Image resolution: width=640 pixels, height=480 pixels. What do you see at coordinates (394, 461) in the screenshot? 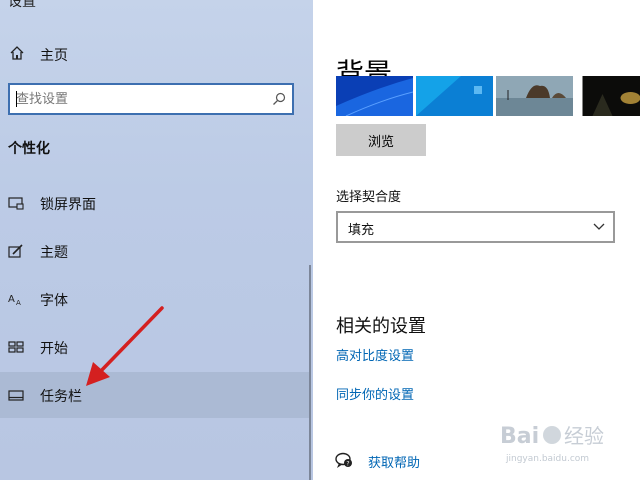
I see `get-help-link: 获取帮助` at bounding box center [394, 461].